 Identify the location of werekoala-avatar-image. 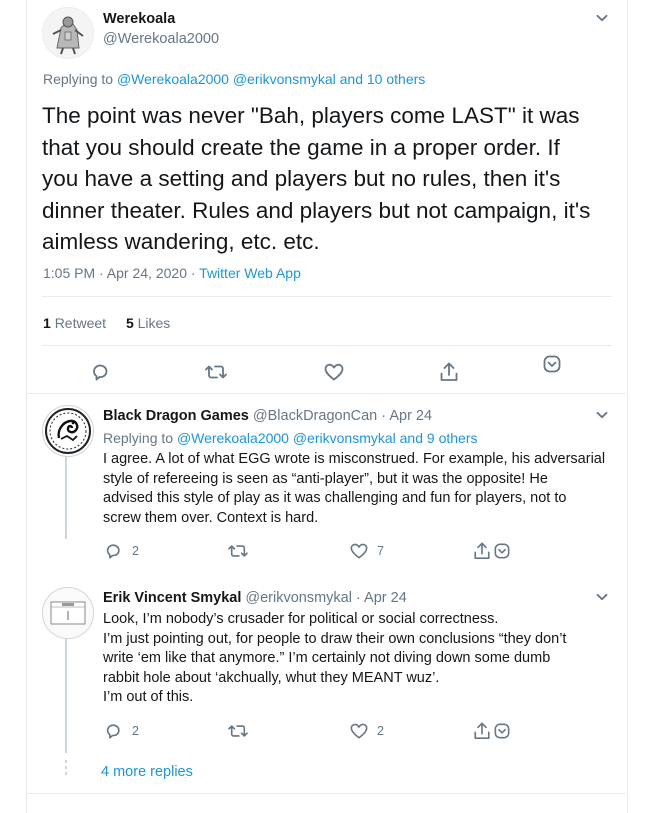
(68, 33).